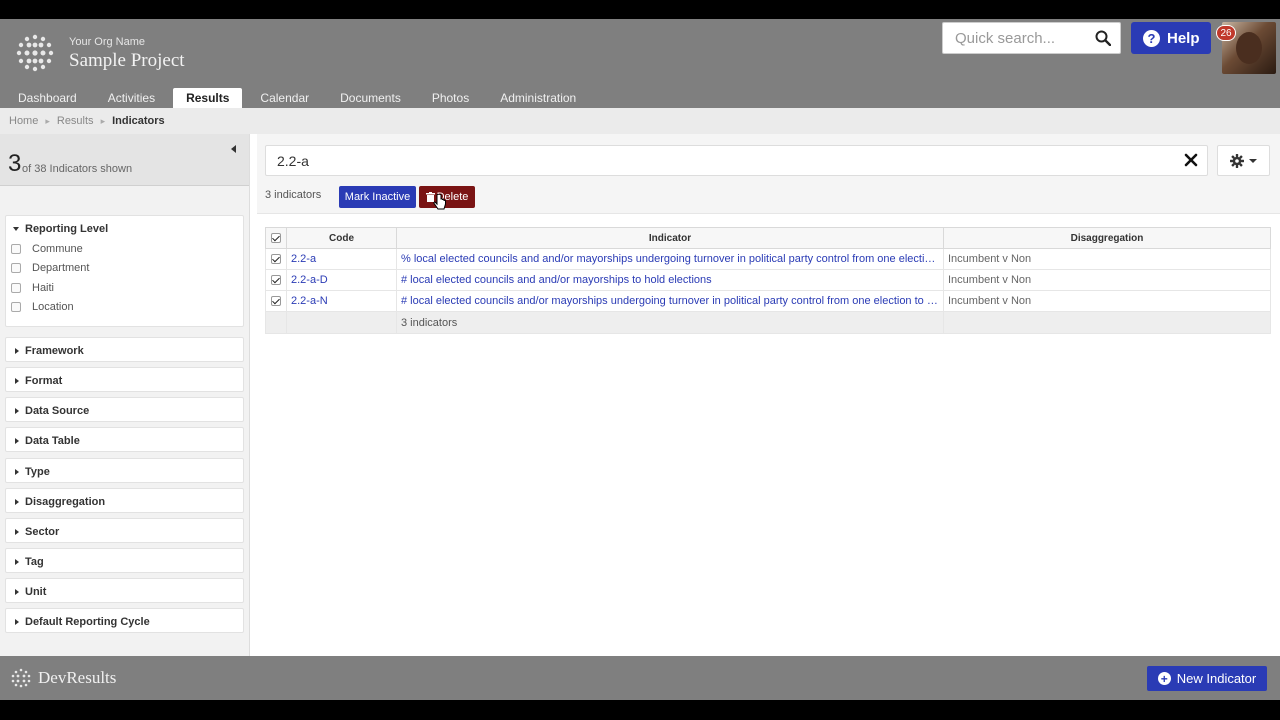  Describe the element at coordinates (1216, 678) in the screenshot. I see `new-indicator-label: New Indicator` at that location.